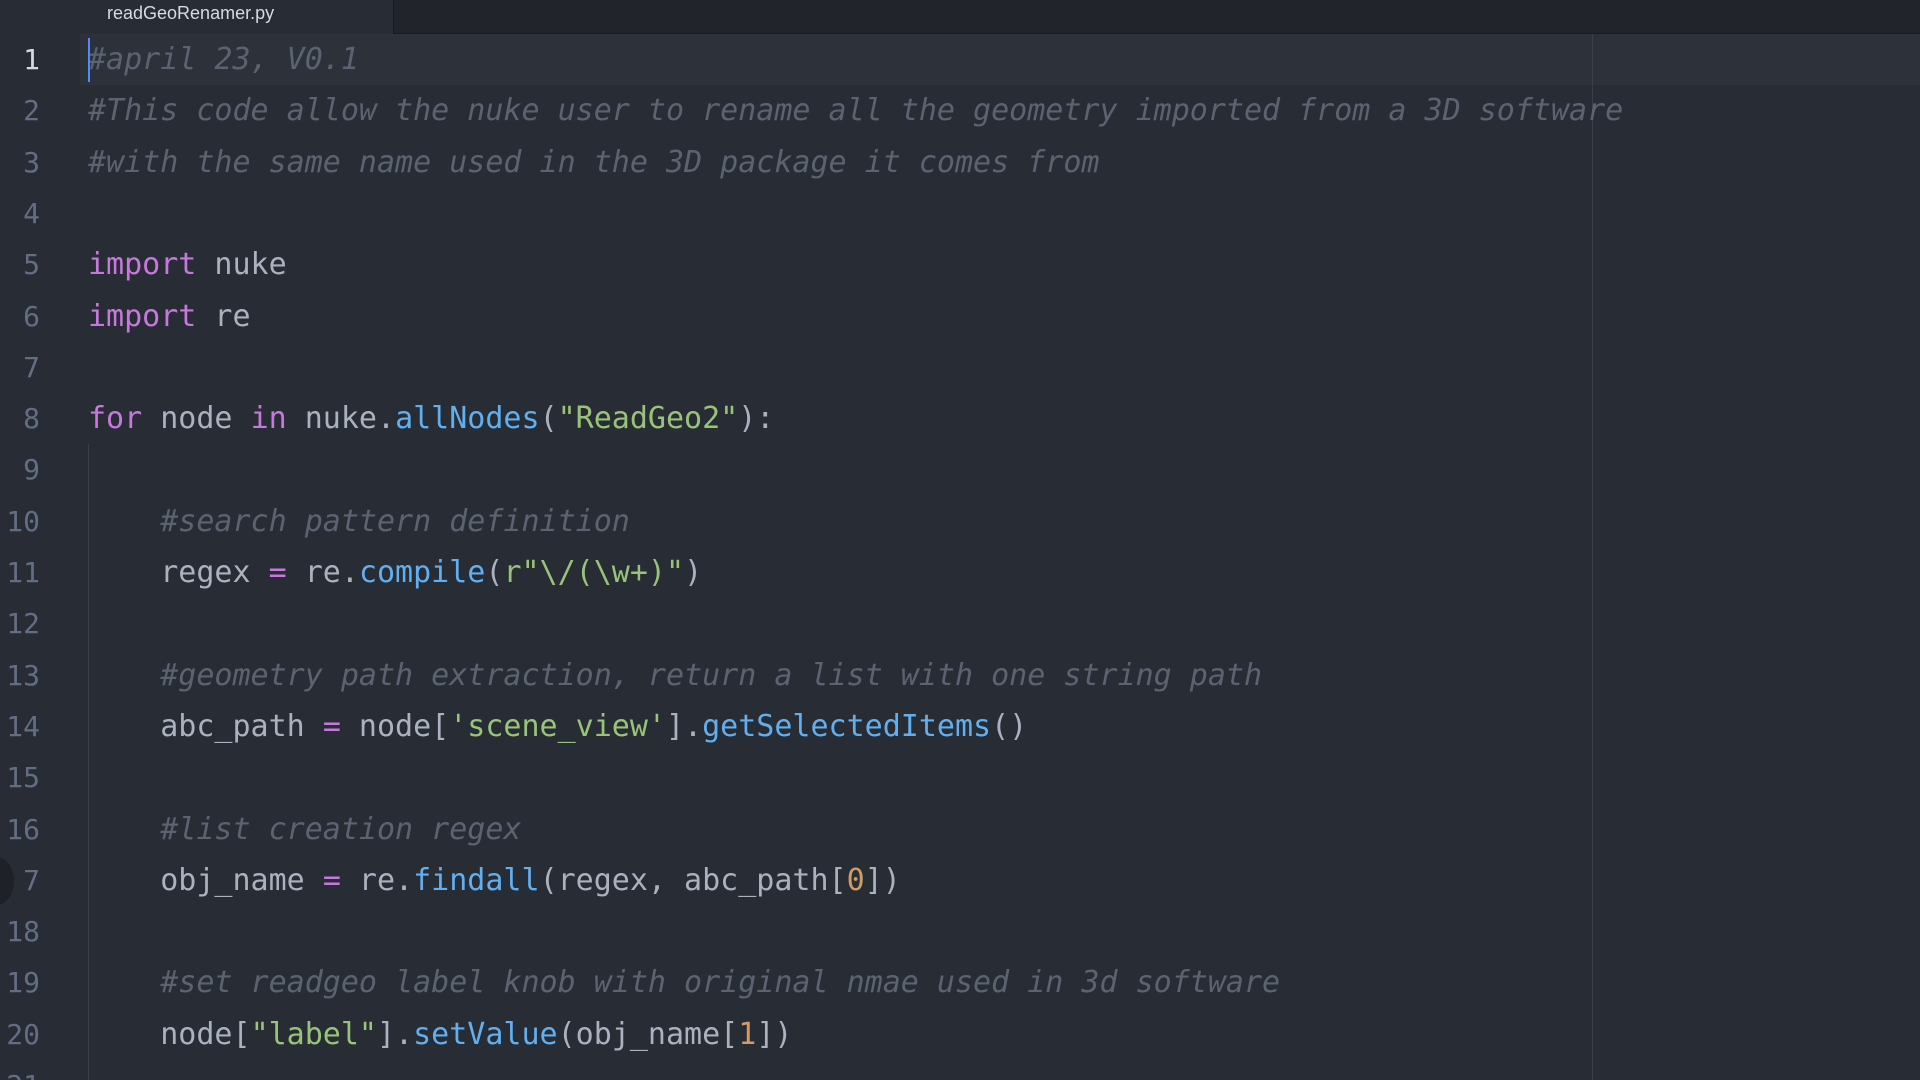  Describe the element at coordinates (23, 778) in the screenshot. I see `line-number: 15` at that location.